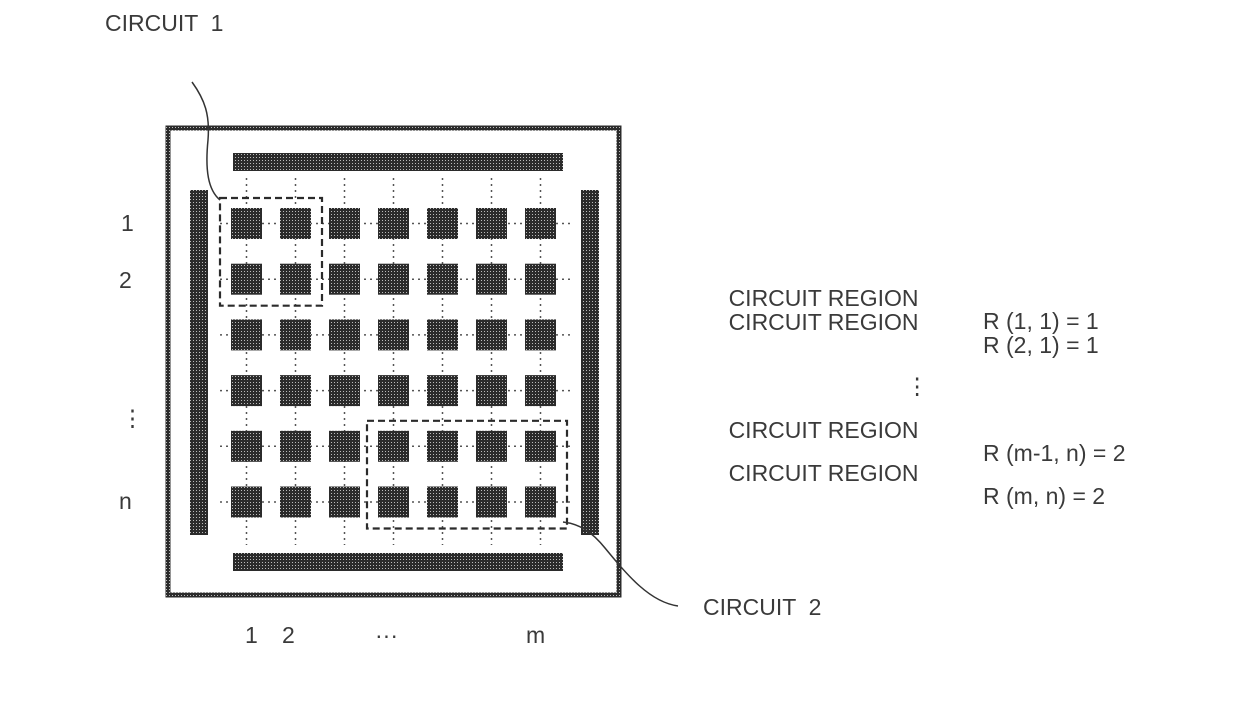  Describe the element at coordinates (1041, 321) in the screenshot. I see `region-entry-expr: R (1, 1) = 1` at that location.